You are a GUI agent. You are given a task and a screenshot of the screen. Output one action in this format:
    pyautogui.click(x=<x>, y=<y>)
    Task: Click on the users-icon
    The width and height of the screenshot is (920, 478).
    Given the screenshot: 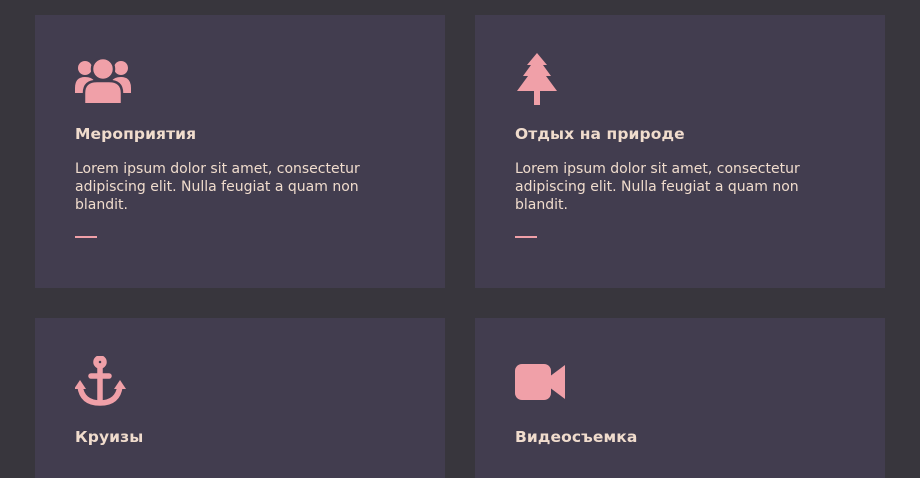 What is the action you would take?
    pyautogui.click(x=103, y=79)
    